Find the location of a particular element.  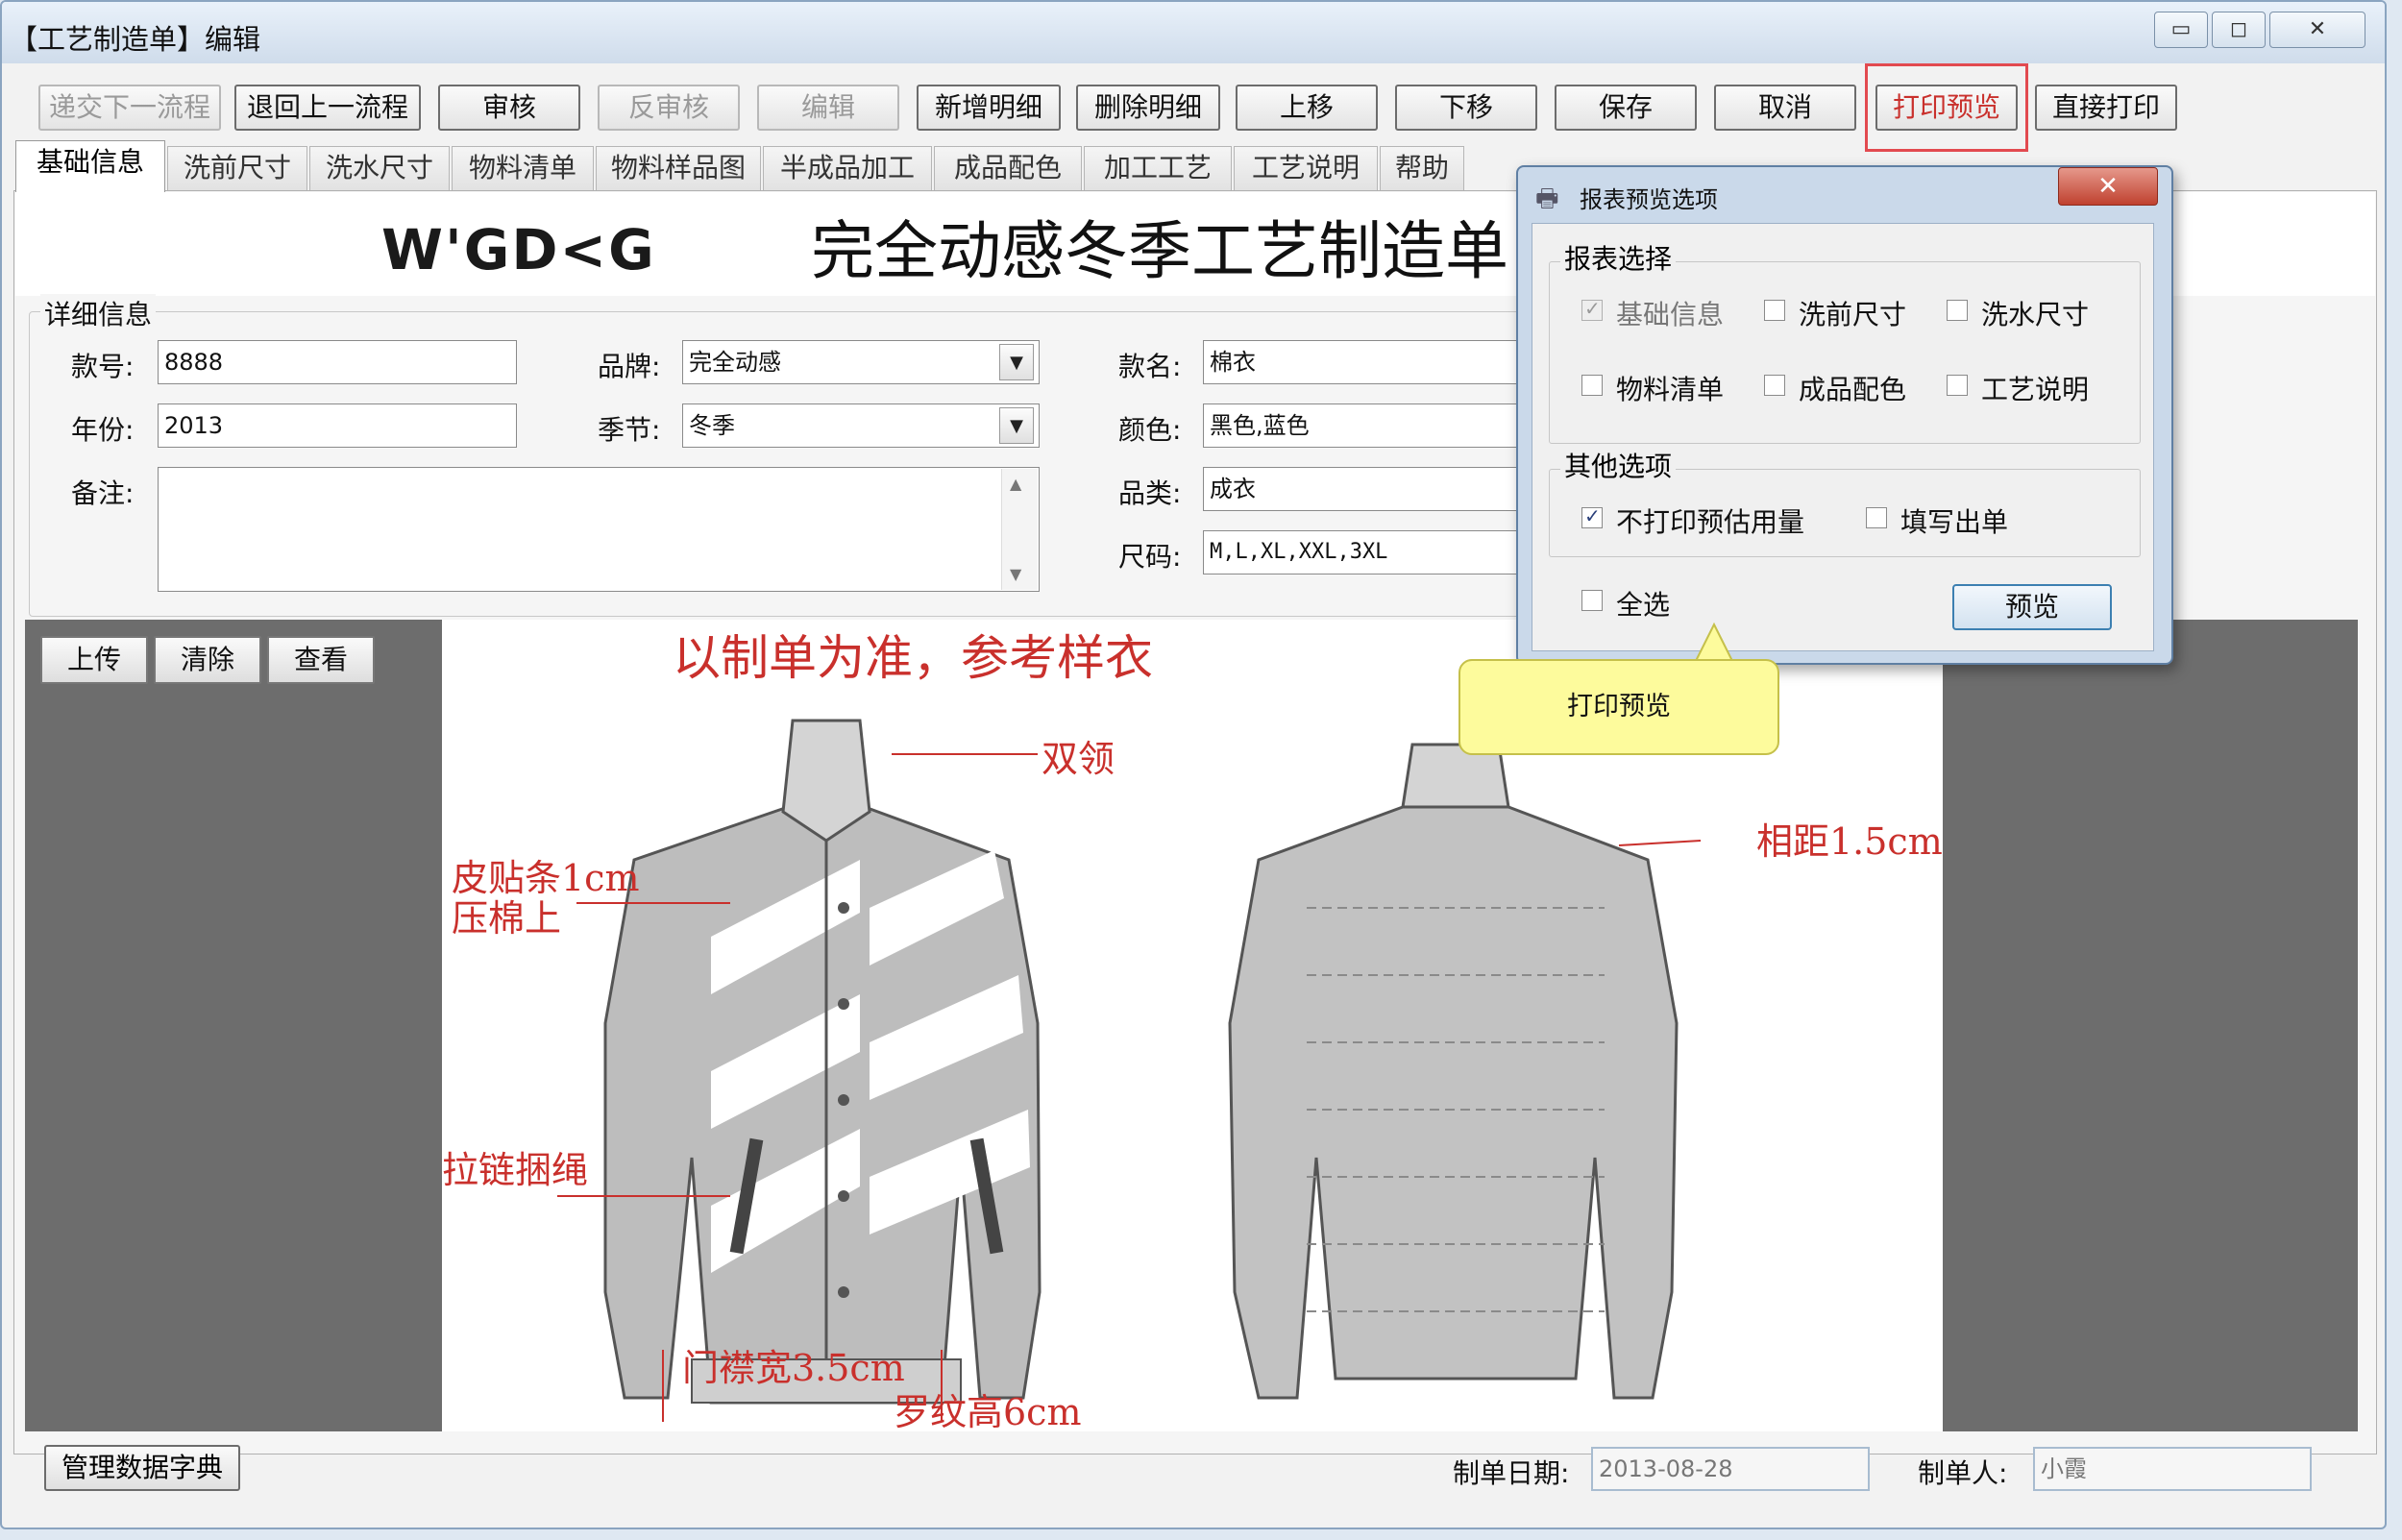

no-estimate-option: 不打印预估用量 is located at coordinates (1710, 522).